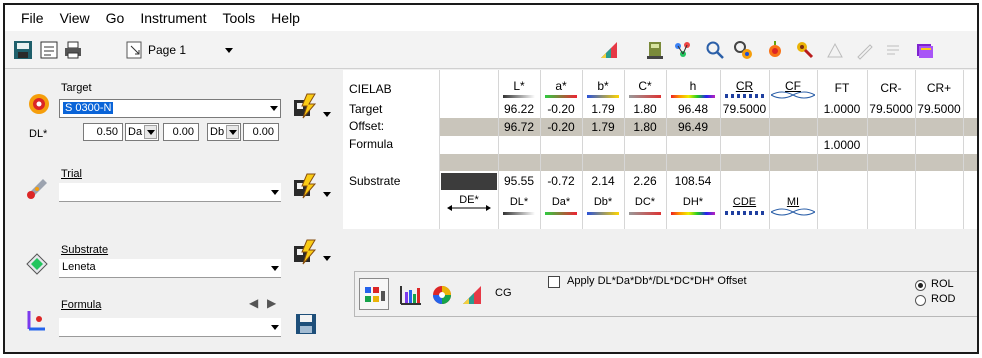 The height and width of the screenshot is (358, 982). I want to click on lab-values-button, so click(374, 294).